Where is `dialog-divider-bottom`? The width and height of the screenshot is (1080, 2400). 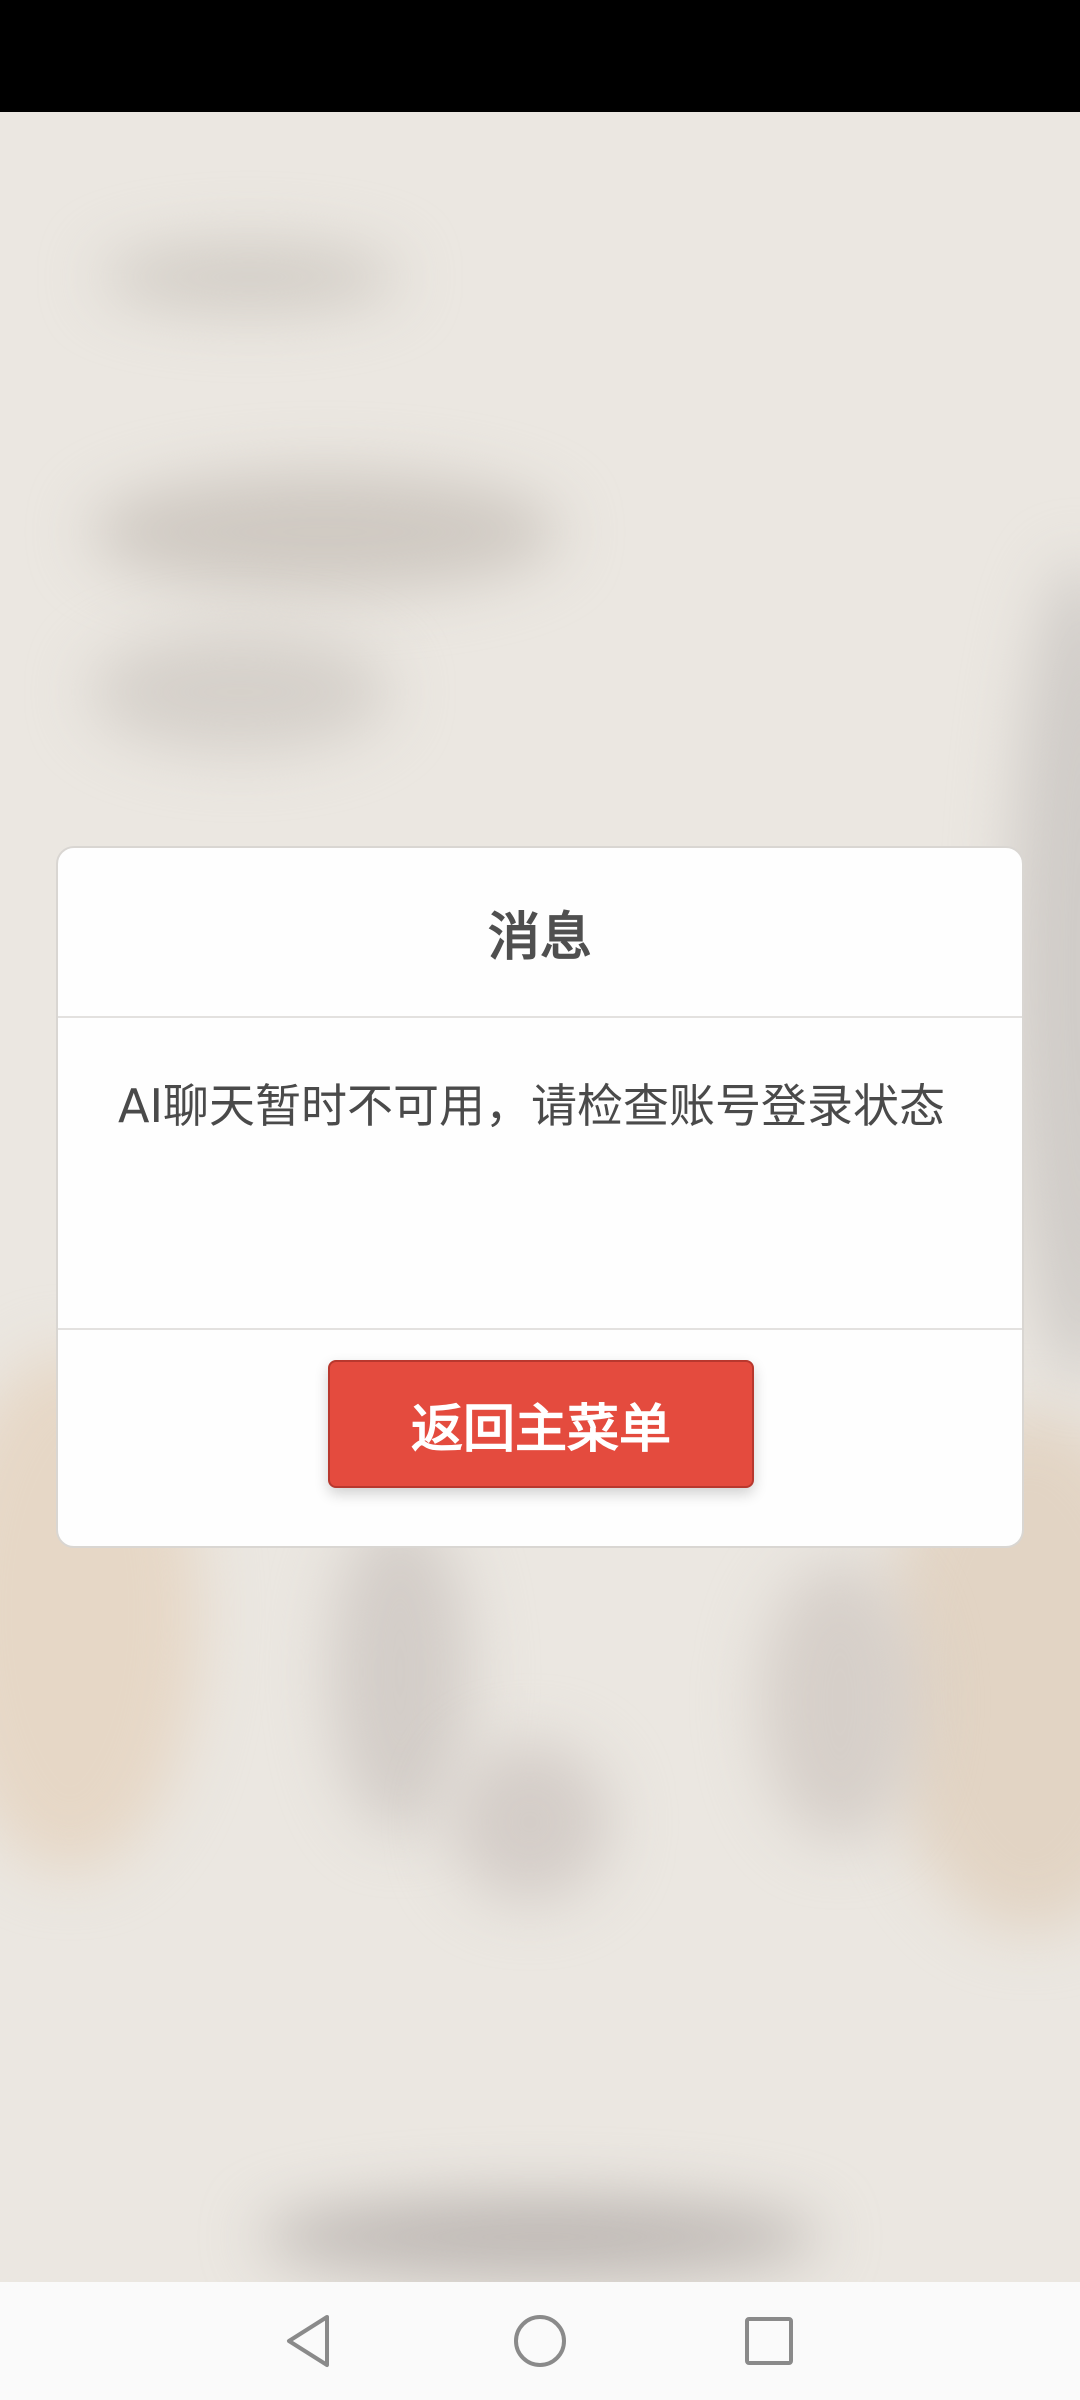
dialog-divider-bottom is located at coordinates (540, 1329).